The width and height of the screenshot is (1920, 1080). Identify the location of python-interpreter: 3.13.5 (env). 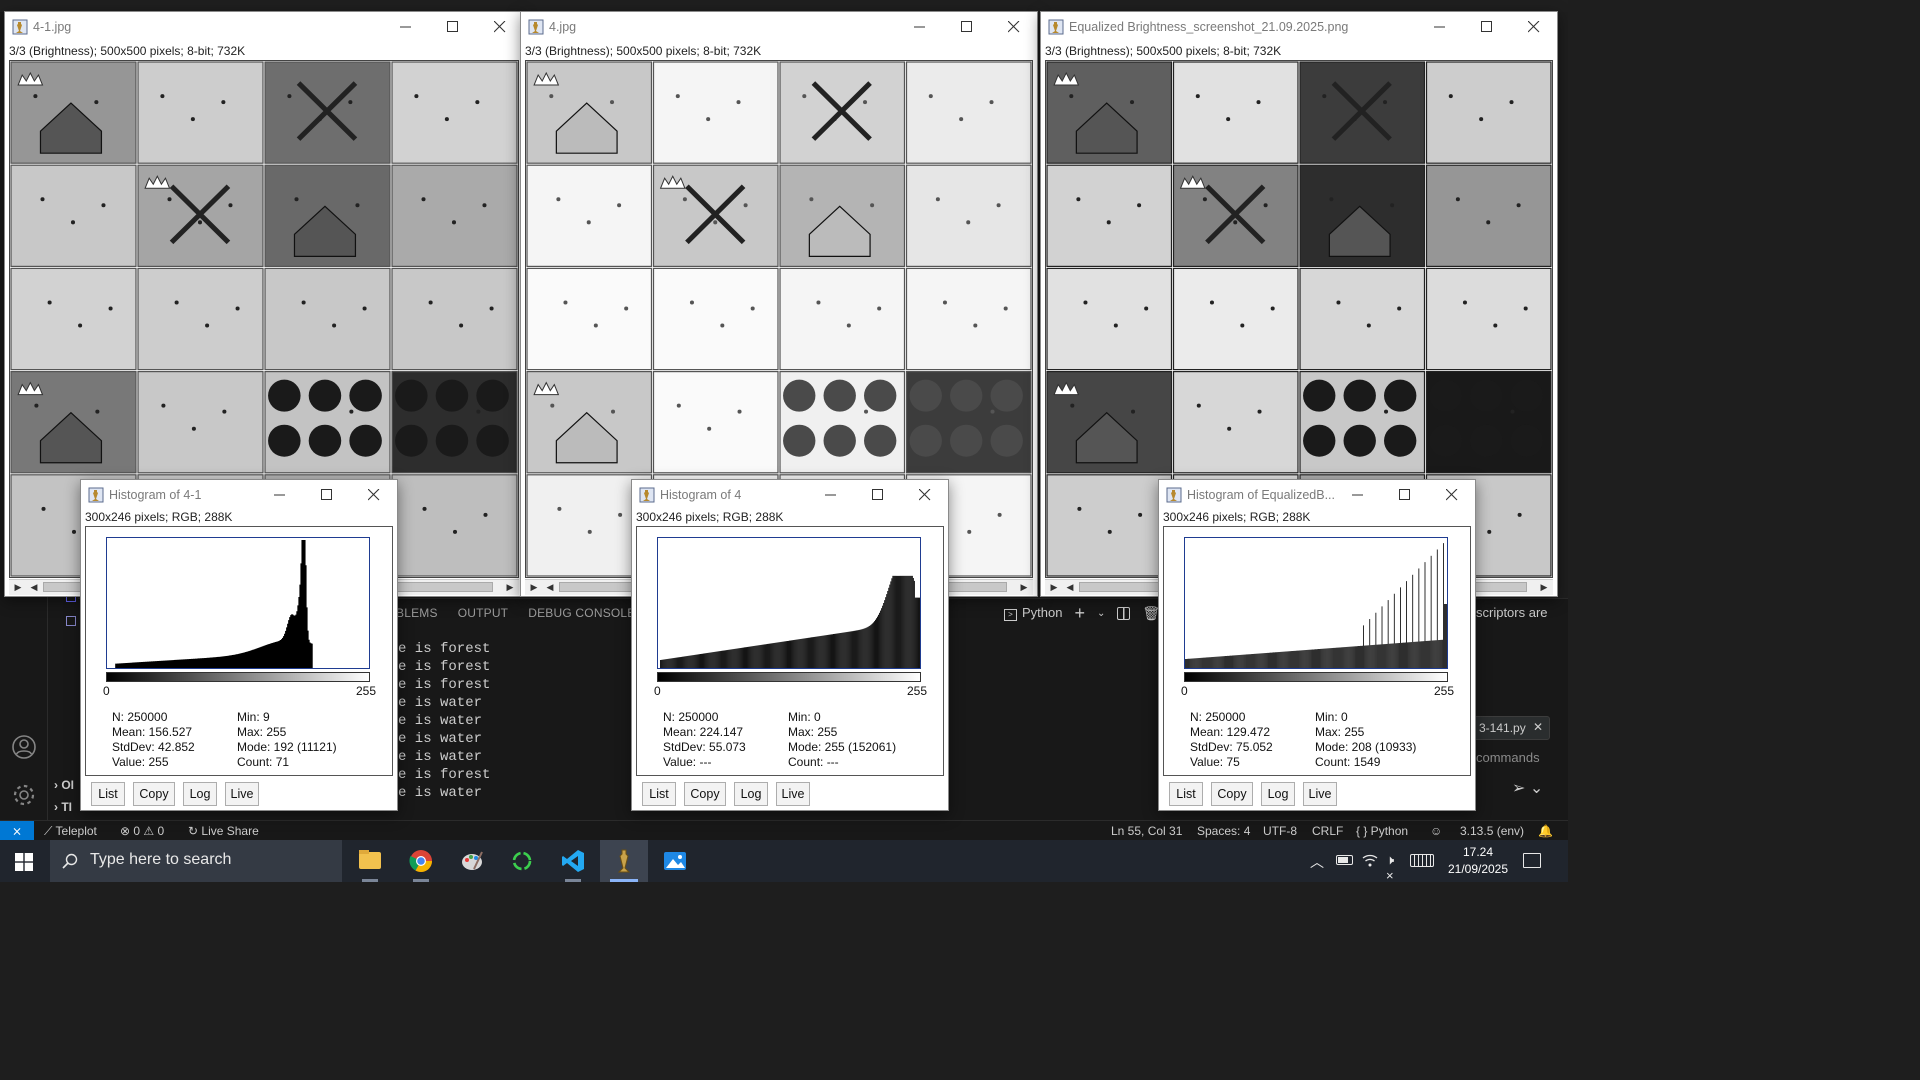
(1492, 831).